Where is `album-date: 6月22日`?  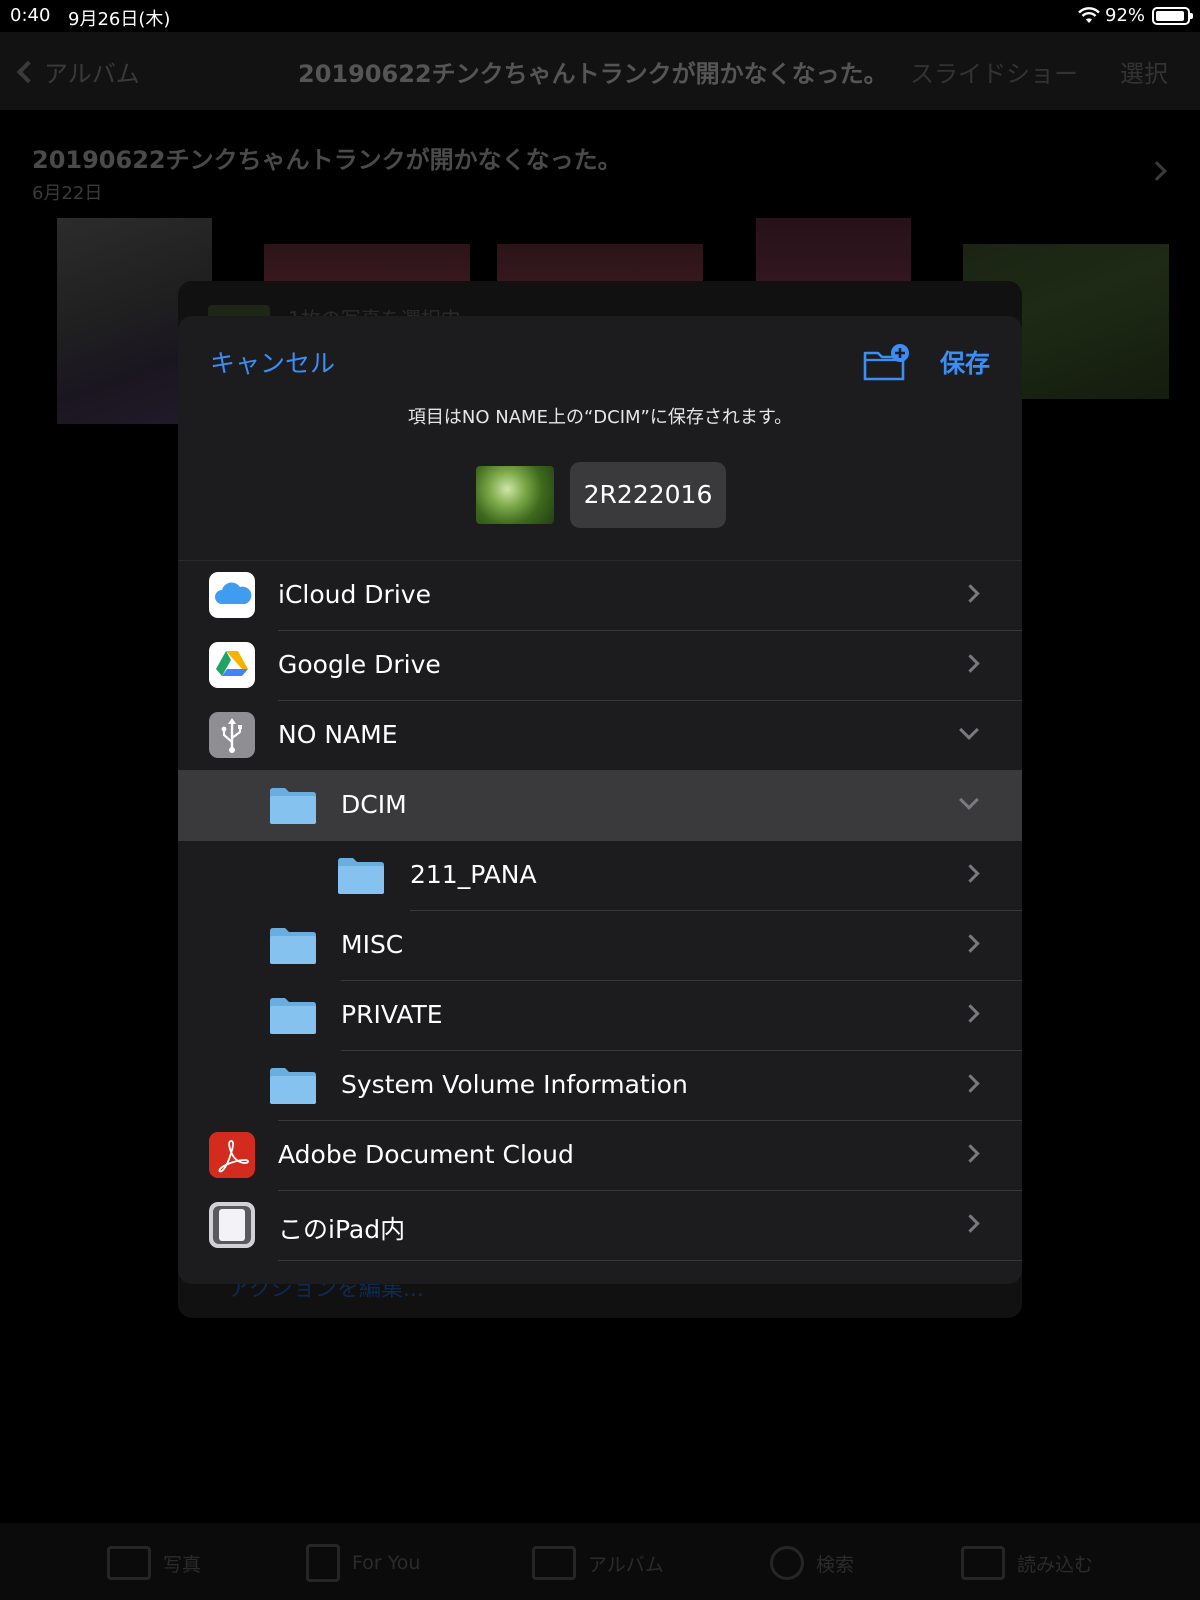 album-date: 6月22日 is located at coordinates (67, 193).